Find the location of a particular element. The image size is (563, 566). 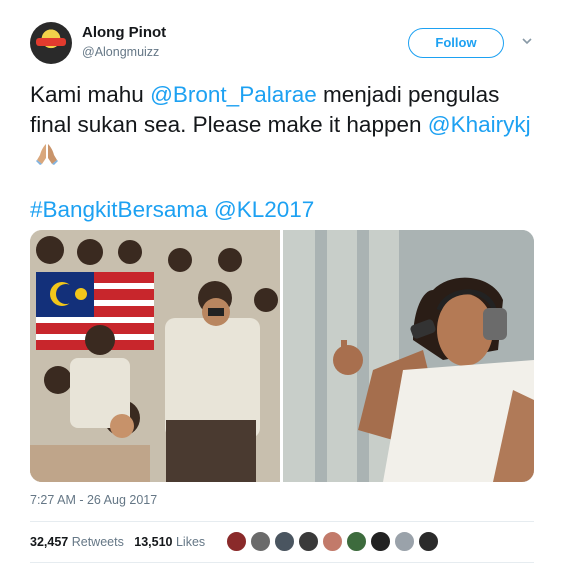

follow-button: Follow is located at coordinates (456, 43).